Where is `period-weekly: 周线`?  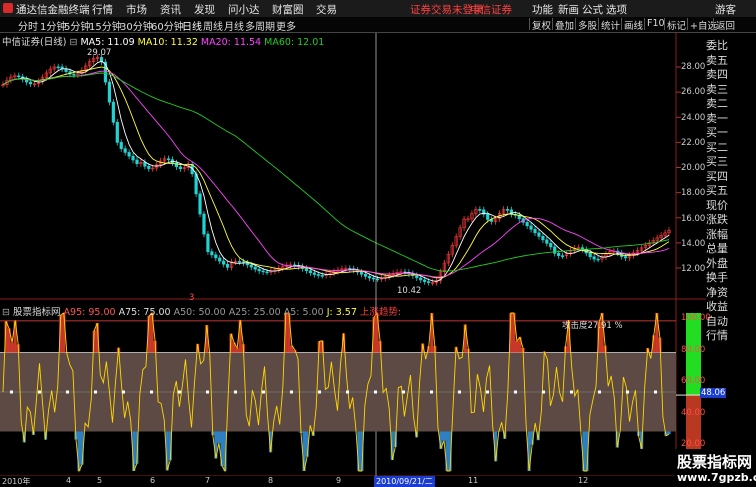 period-weekly: 周线 is located at coordinates (213, 25).